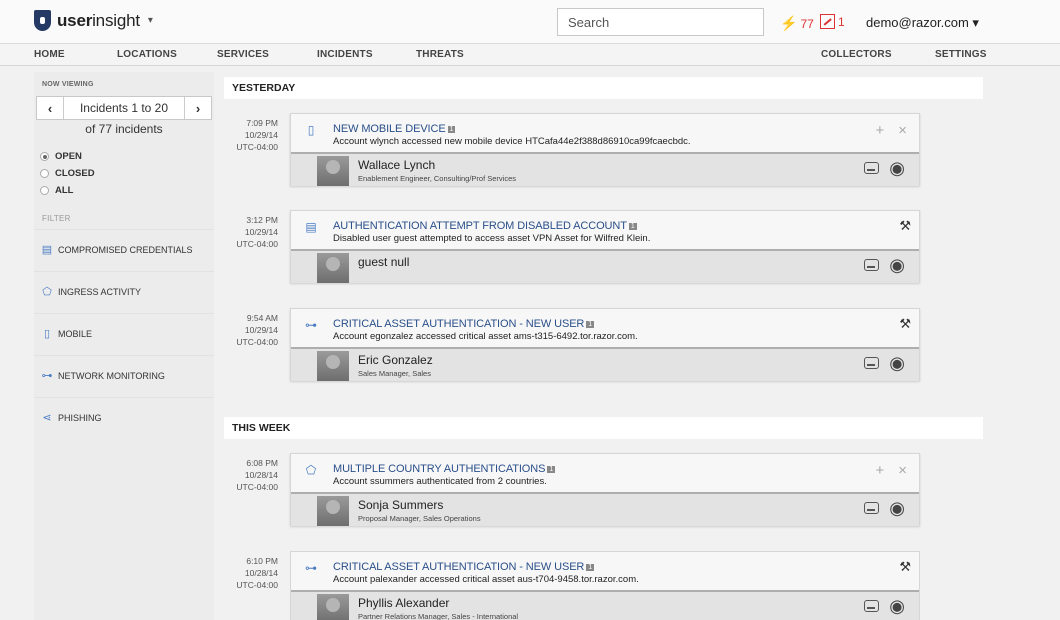 The height and width of the screenshot is (620, 1060). Describe the element at coordinates (67, 173) in the screenshot. I see `status-closed-radio: CLOSED` at that location.